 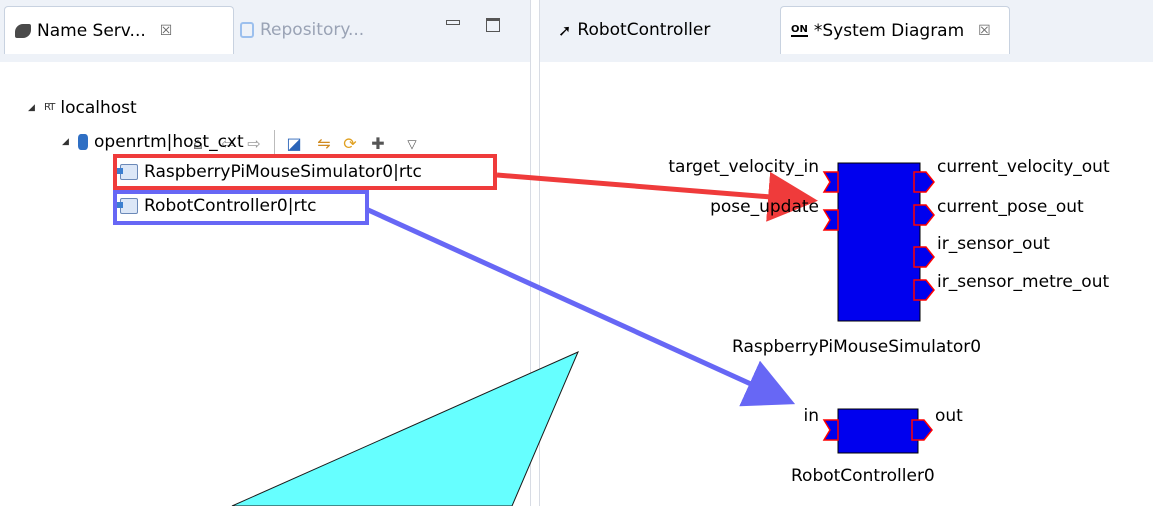 I want to click on port-pose-update, so click(x=830, y=220).